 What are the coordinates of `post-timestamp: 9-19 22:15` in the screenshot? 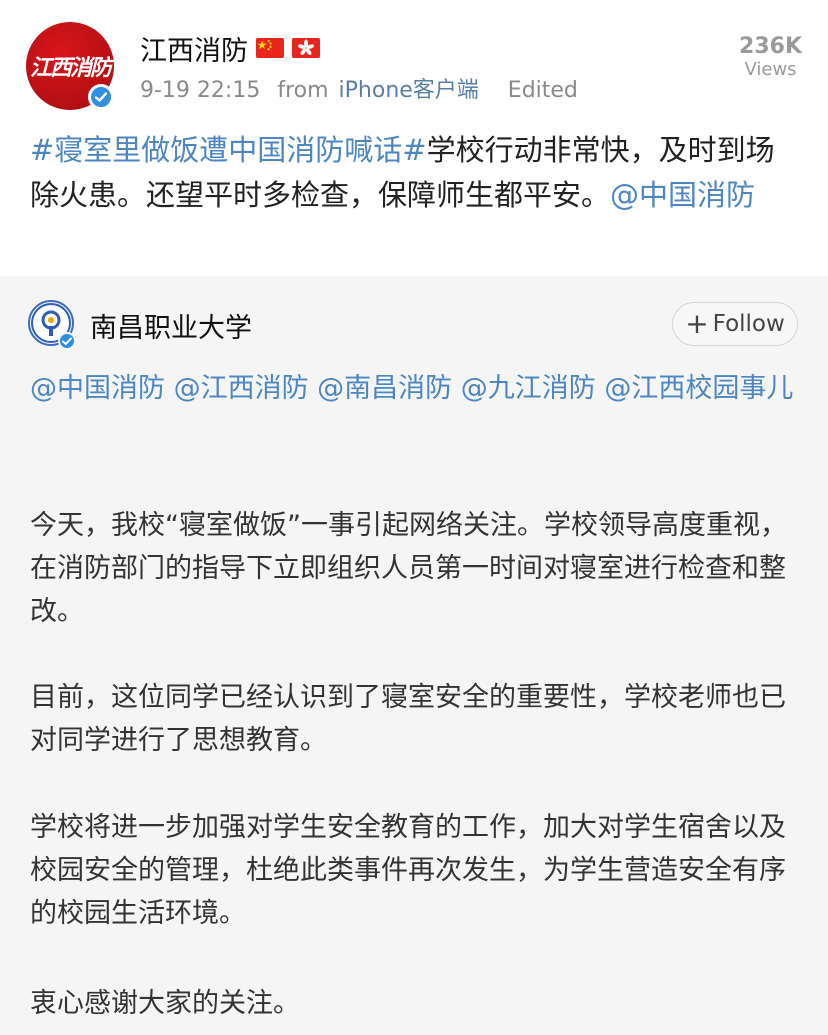 It's located at (200, 90).